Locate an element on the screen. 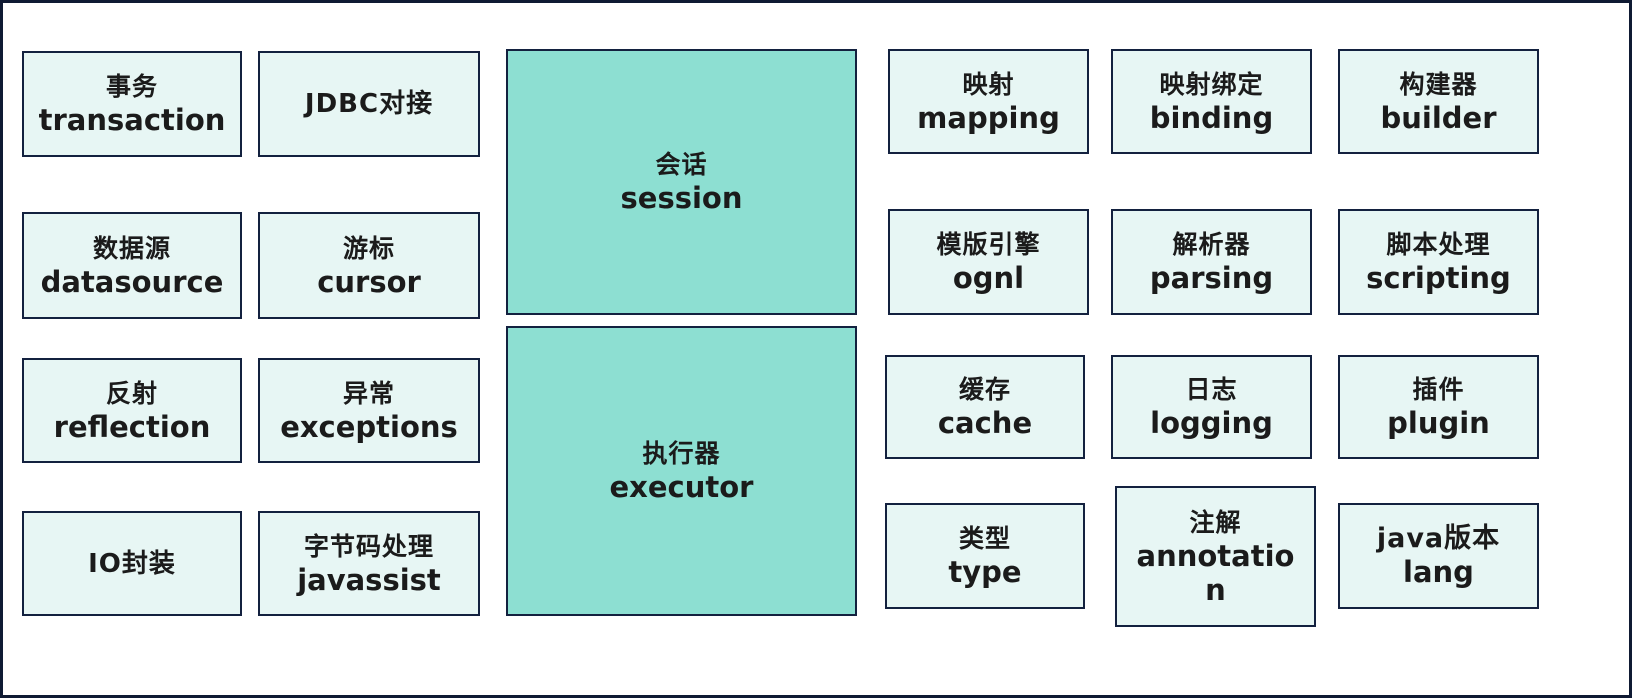  module-cache: 缓存 cache is located at coordinates (985, 407).